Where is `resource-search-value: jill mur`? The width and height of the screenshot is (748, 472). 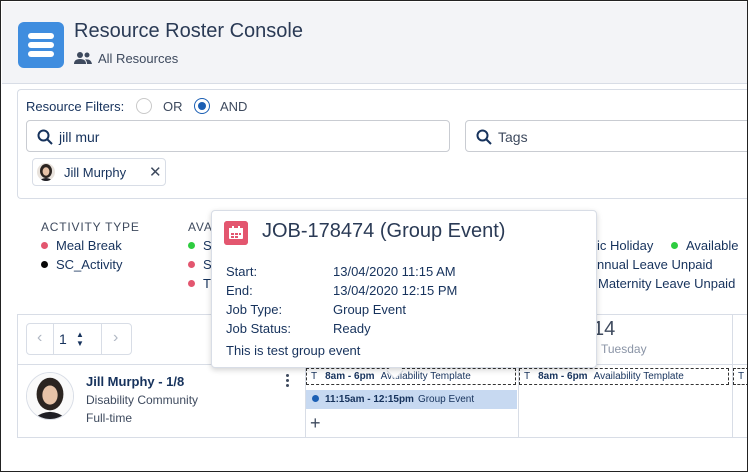
resource-search-value: jill mur is located at coordinates (79, 137).